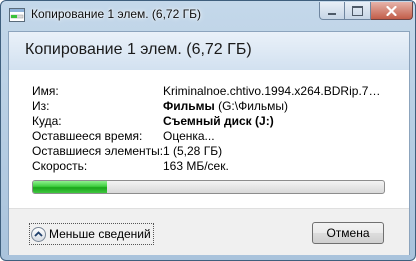  I want to click on items-left-value: 1 (5,28 ГБ), so click(193, 151).